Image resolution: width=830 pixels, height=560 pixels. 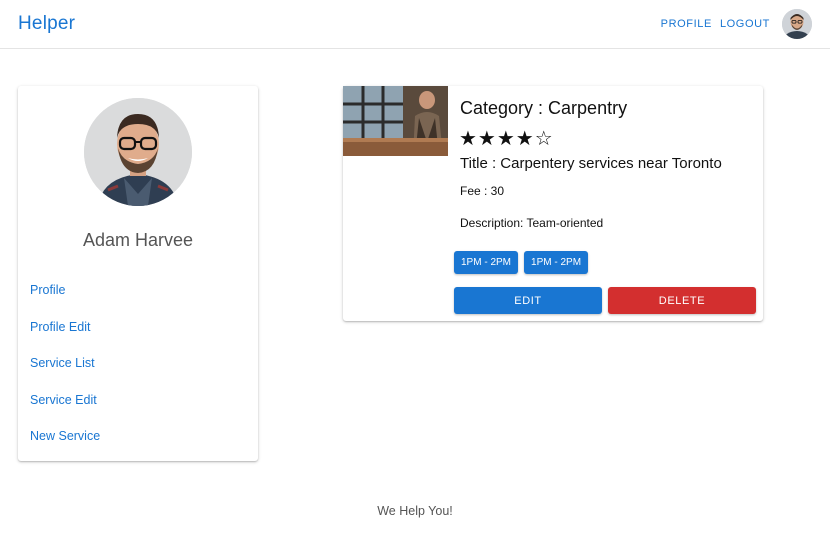 I want to click on nav-avatar, so click(x=797, y=24).